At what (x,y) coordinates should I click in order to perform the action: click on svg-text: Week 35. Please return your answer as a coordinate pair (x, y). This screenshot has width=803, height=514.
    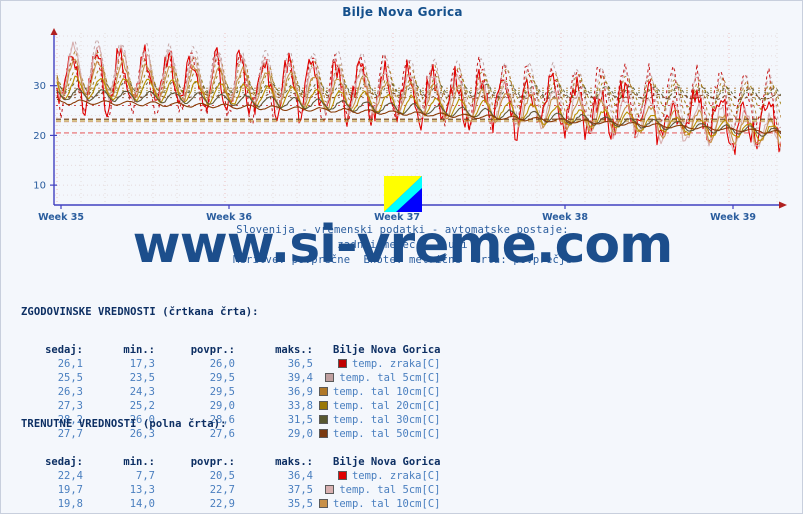
    Looking at the image, I should click on (61, 216).